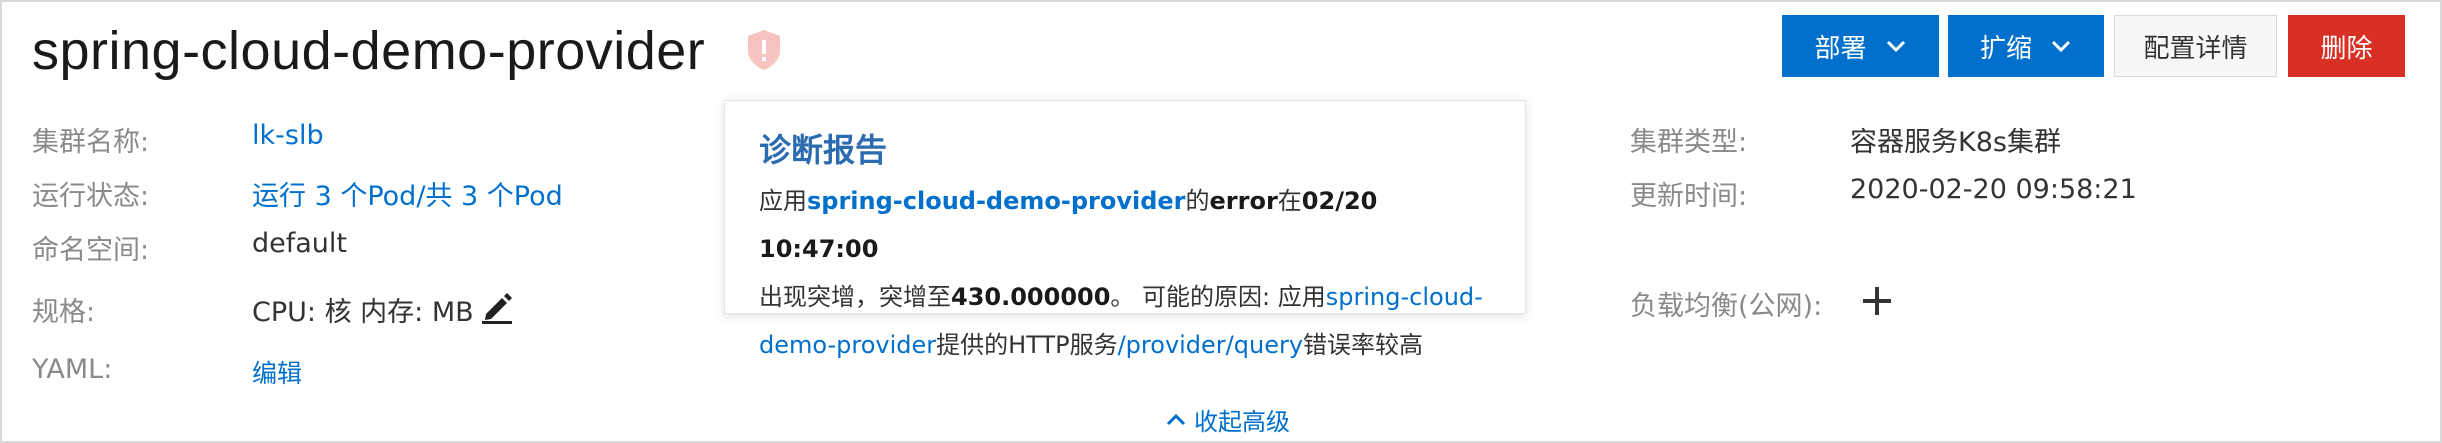 The width and height of the screenshot is (2442, 443). What do you see at coordinates (1363, 345) in the screenshot?
I see `diag-text: 错误率较高` at bounding box center [1363, 345].